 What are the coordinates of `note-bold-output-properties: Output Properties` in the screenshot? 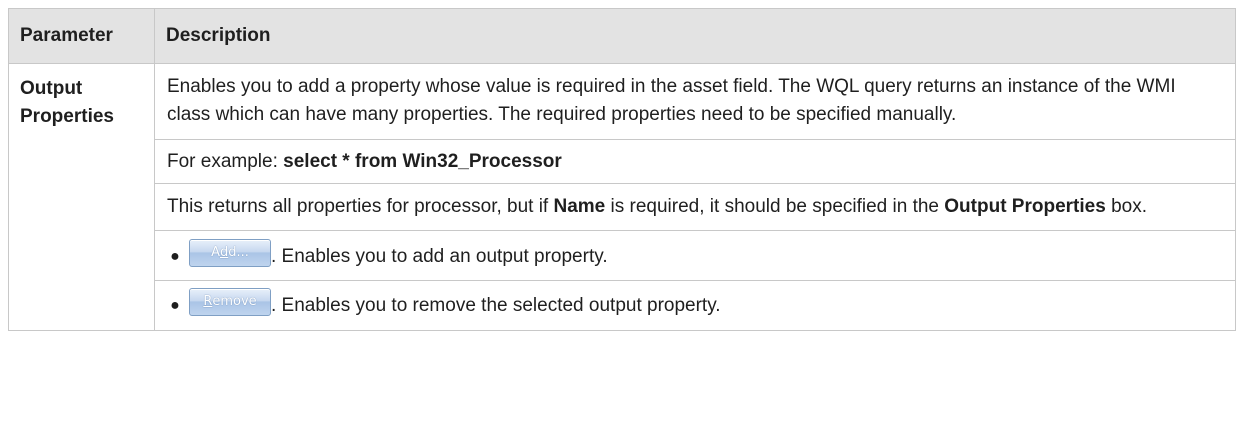 It's located at (1025, 206).